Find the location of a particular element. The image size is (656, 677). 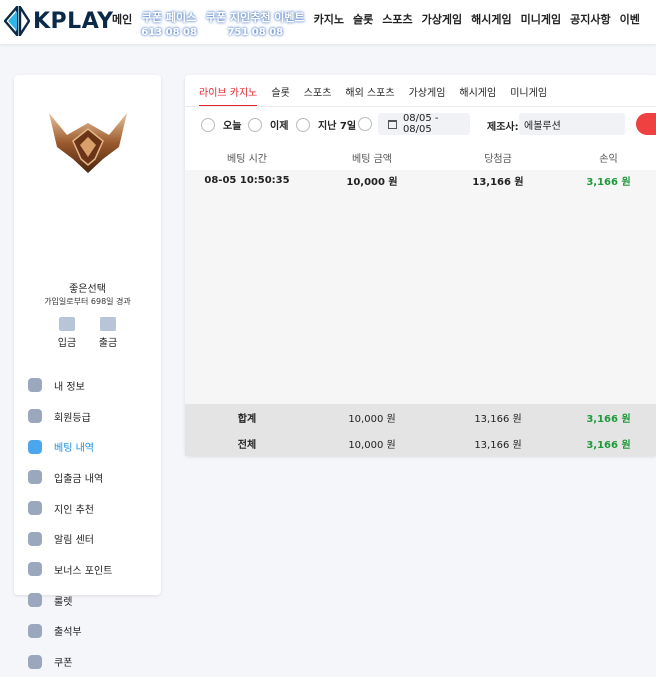

nav-virtual-games: 가상게임 is located at coordinates (442, 13).